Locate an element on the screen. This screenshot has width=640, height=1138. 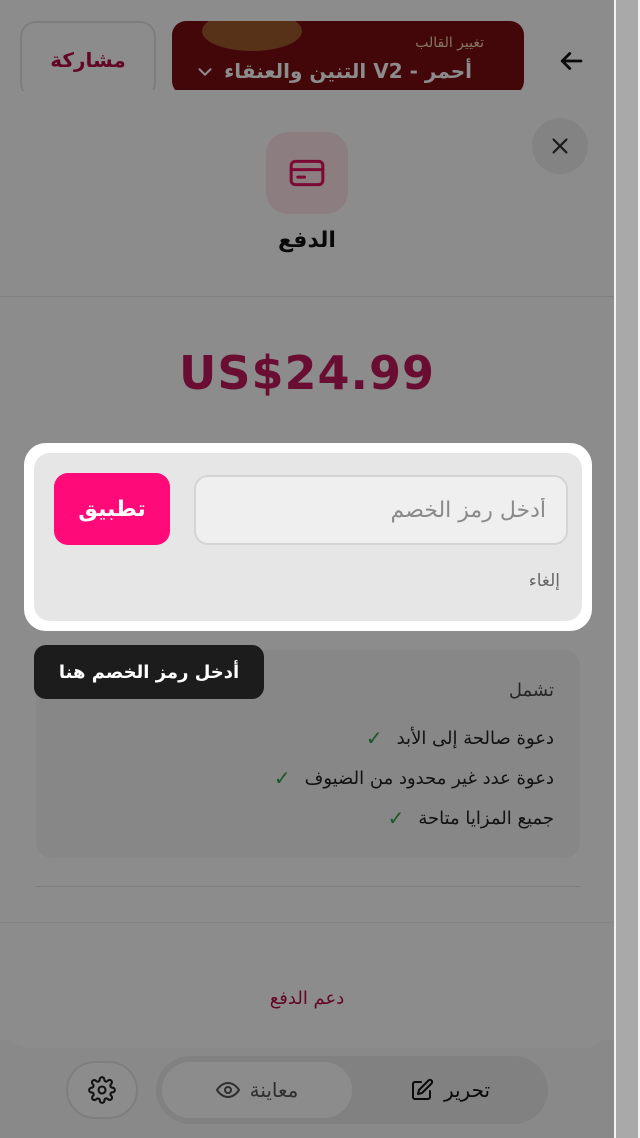
coupon-section: تطبيق إلغاء is located at coordinates (308, 537).